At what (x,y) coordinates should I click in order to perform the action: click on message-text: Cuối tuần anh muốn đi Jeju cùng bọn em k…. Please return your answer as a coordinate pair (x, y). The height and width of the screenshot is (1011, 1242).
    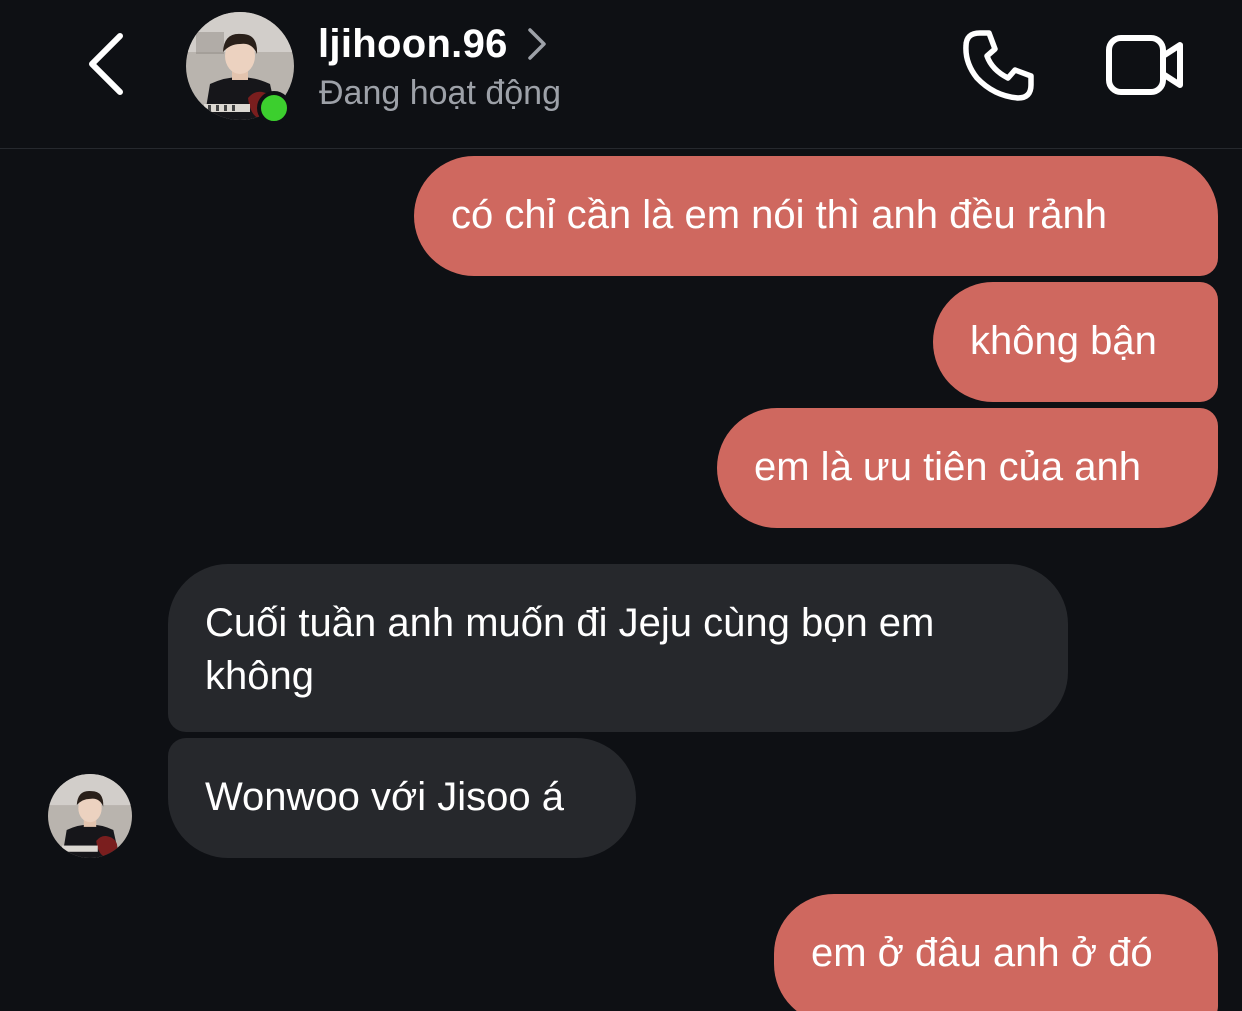
    Looking at the image, I should click on (570, 649).